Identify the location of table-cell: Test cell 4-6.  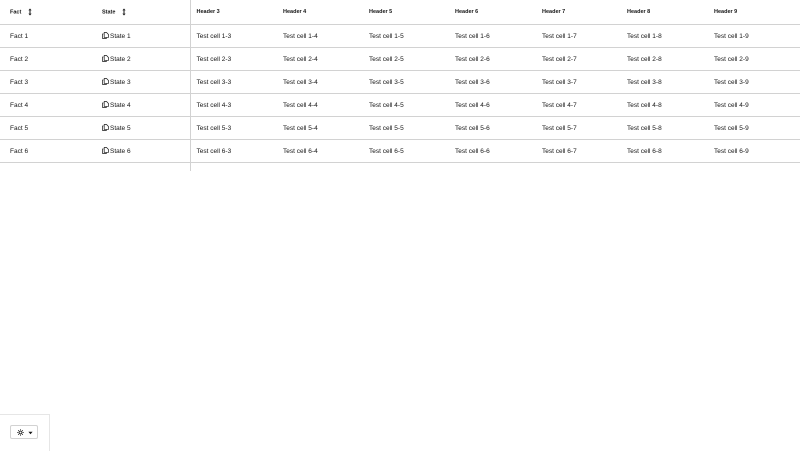
(492, 105).